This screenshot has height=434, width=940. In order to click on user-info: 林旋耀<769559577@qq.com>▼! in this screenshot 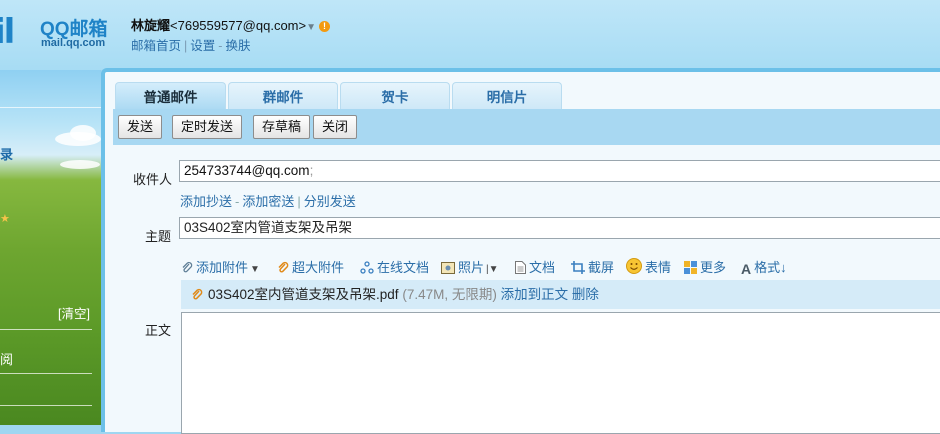, I will do `click(231, 24)`.